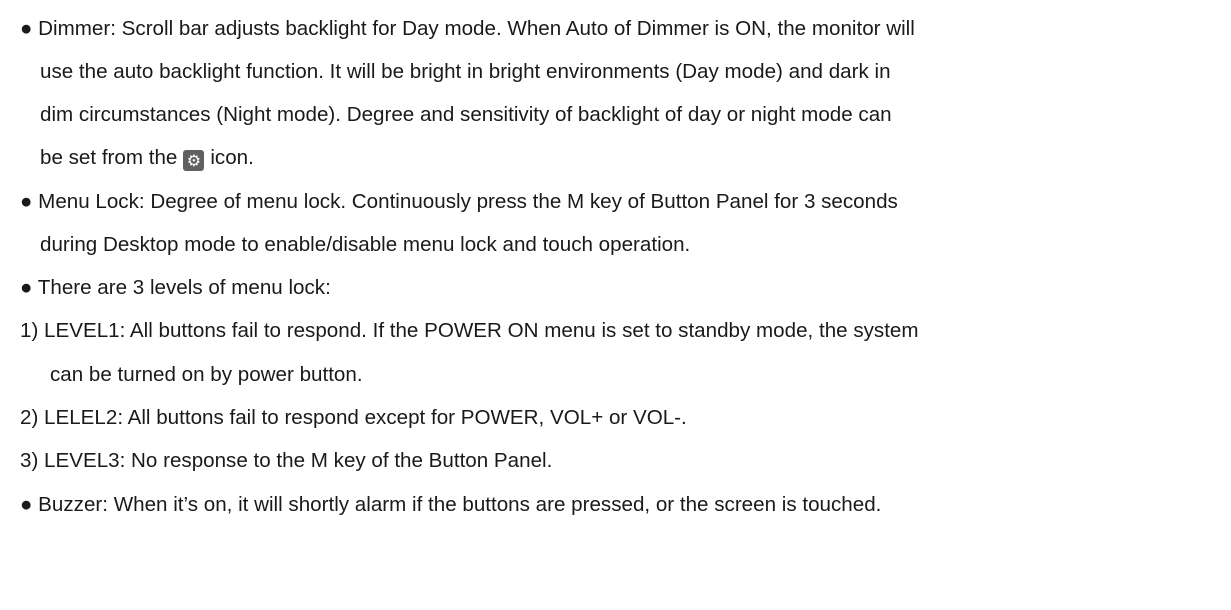  What do you see at coordinates (109, 157) in the screenshot?
I see `dimmer-line-4-start: be set from the` at bounding box center [109, 157].